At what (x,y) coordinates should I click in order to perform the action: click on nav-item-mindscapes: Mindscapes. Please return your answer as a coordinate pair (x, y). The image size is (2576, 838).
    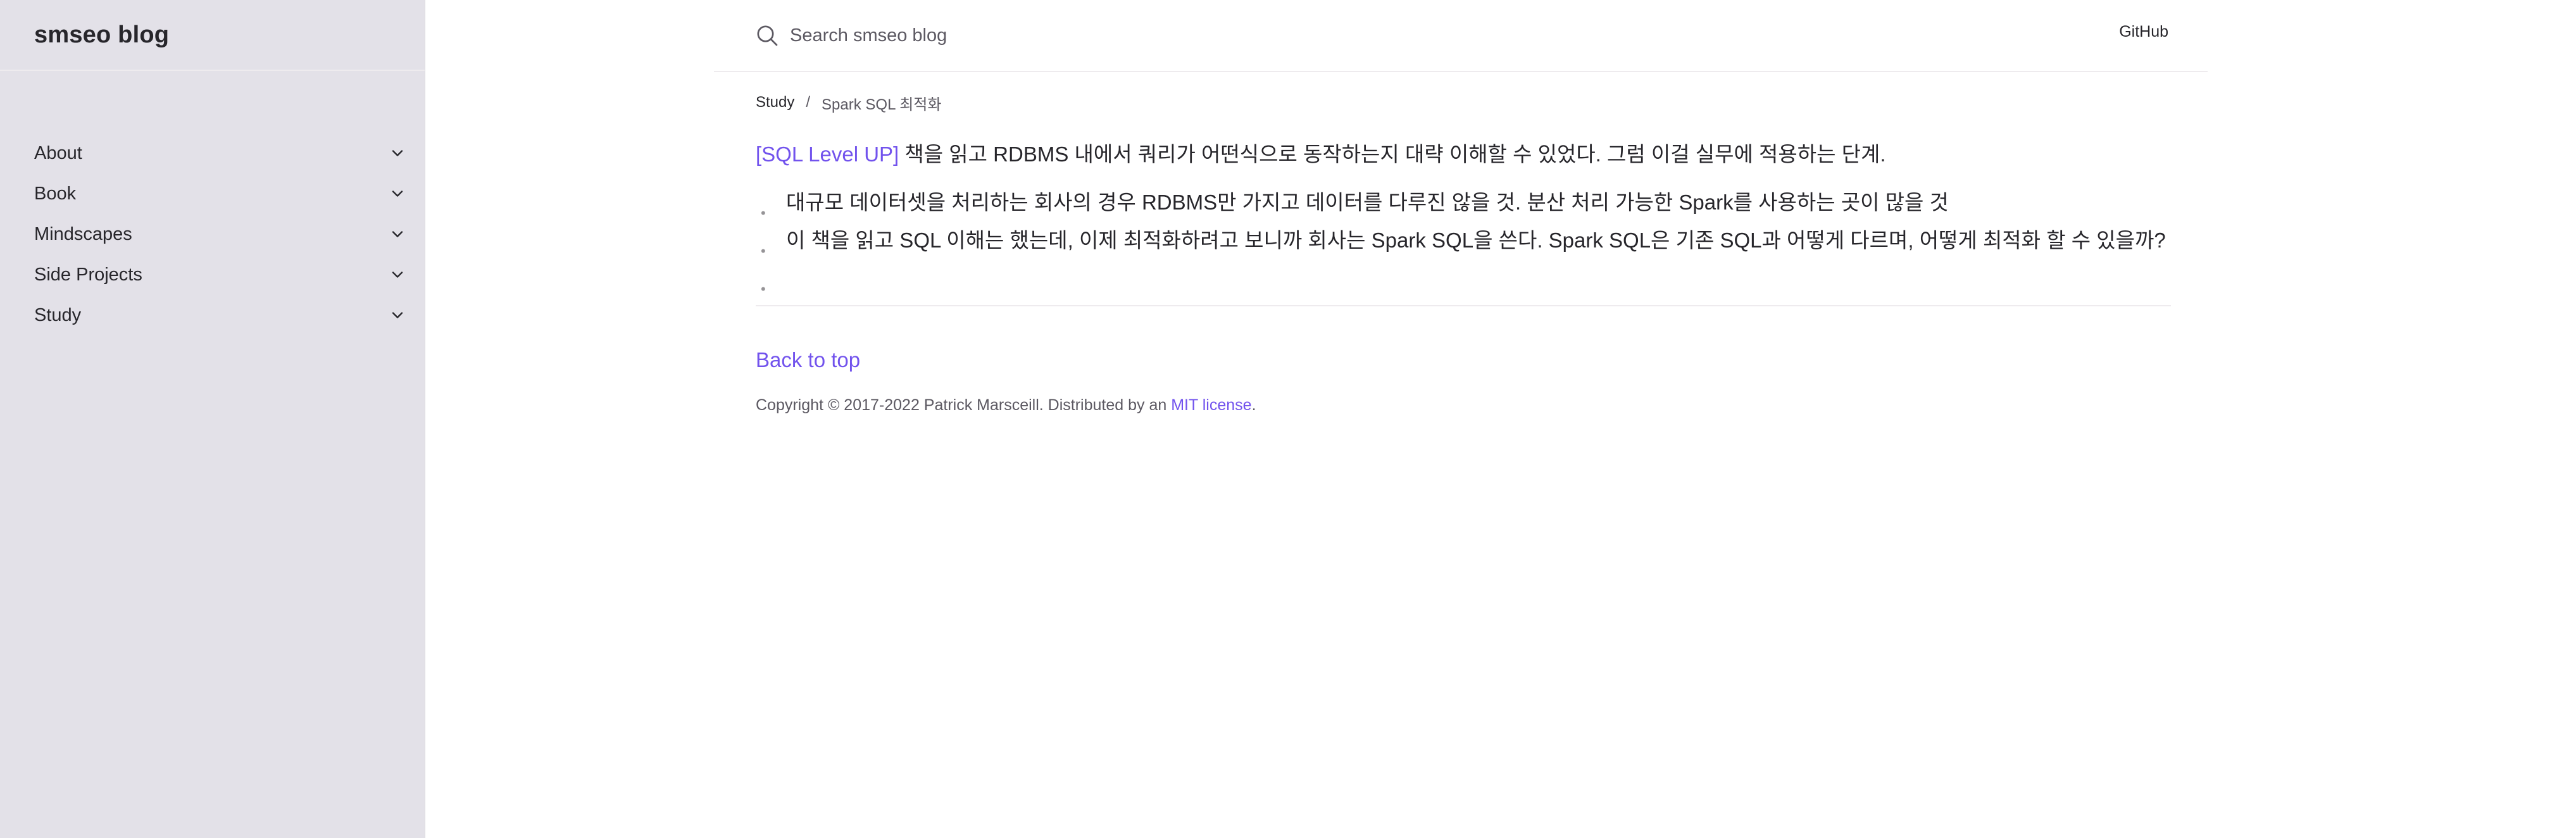
    Looking at the image, I should click on (213, 234).